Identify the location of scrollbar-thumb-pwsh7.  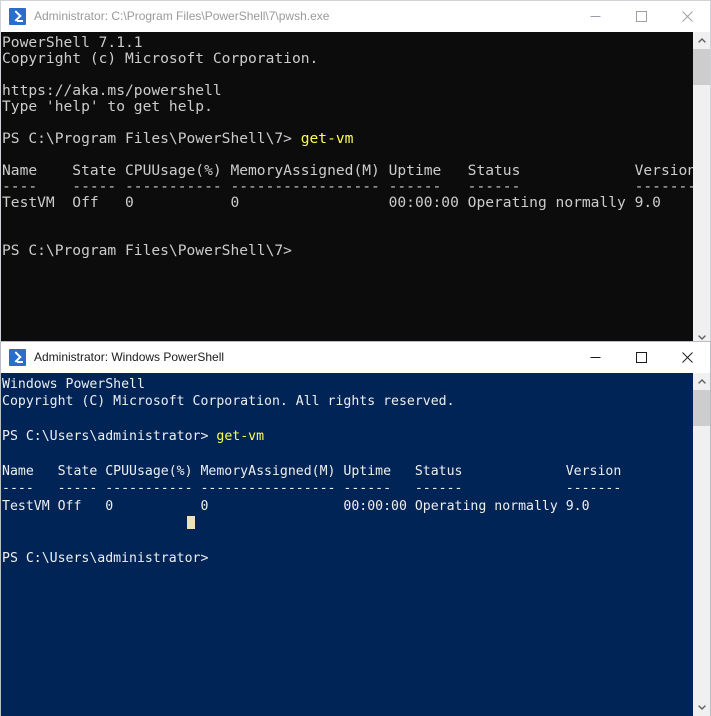
(701, 67).